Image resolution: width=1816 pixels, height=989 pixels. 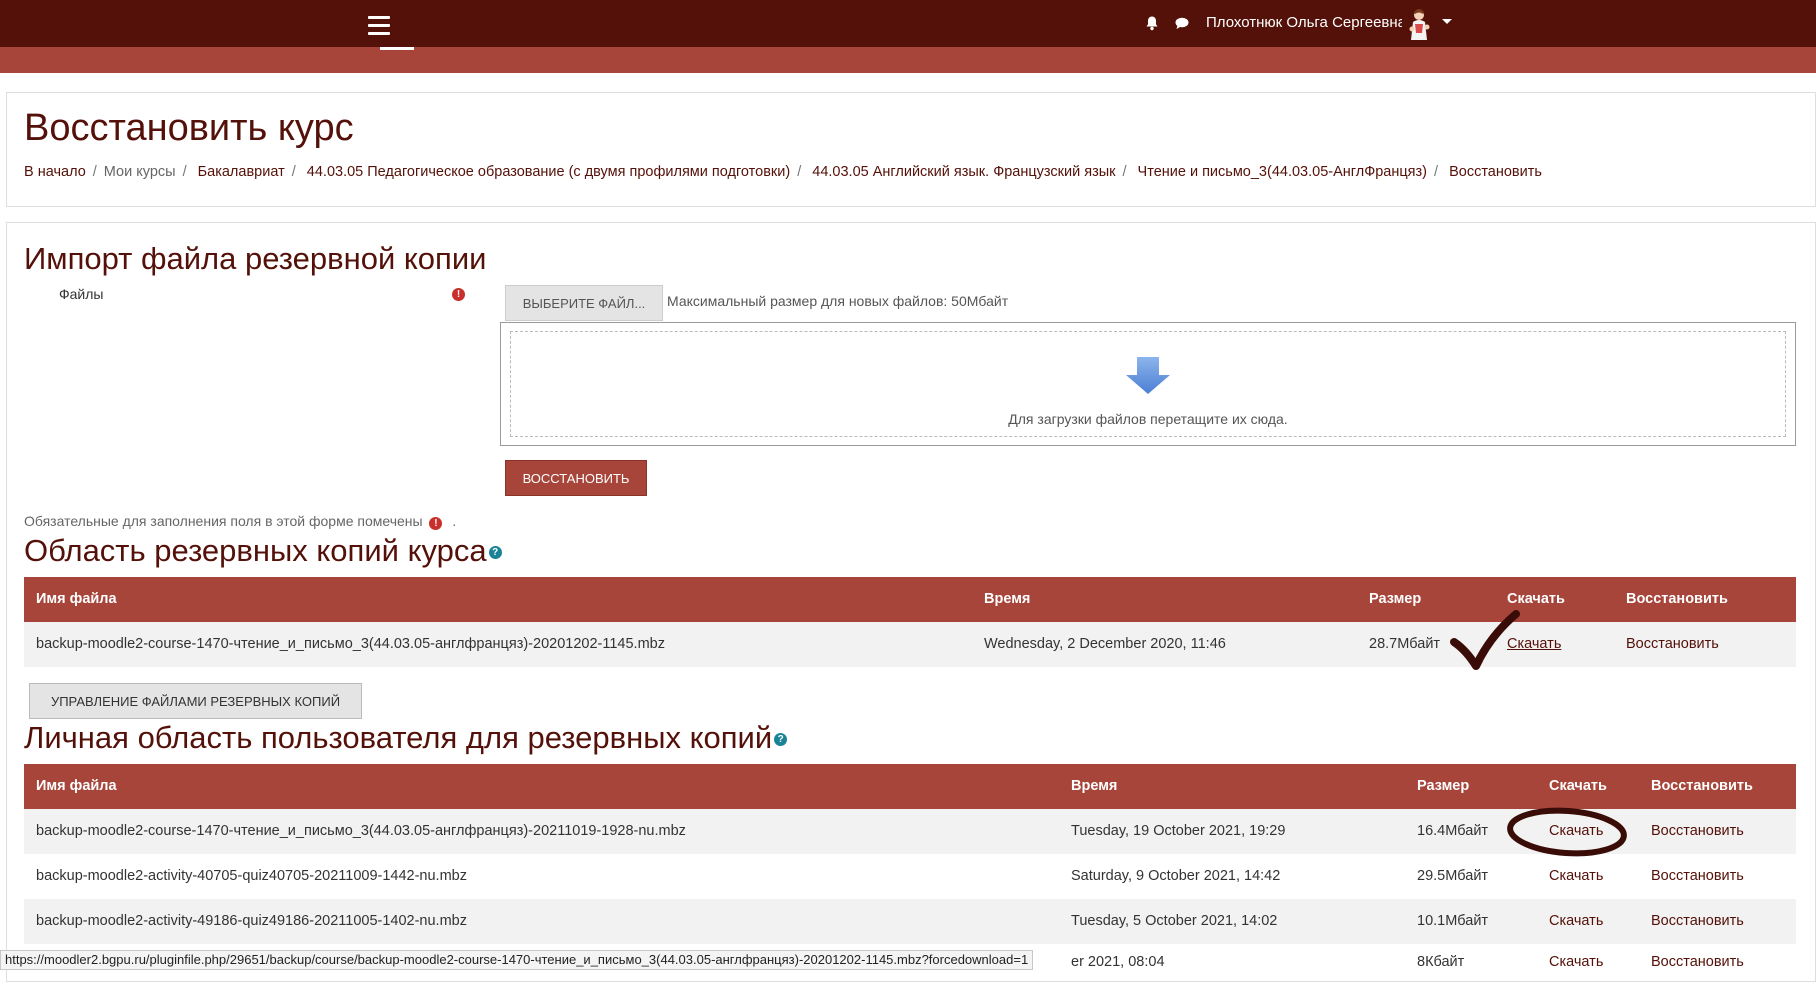 I want to click on top-navbar: Плохотнюк Ольга Сергеевна, so click(x=908, y=23).